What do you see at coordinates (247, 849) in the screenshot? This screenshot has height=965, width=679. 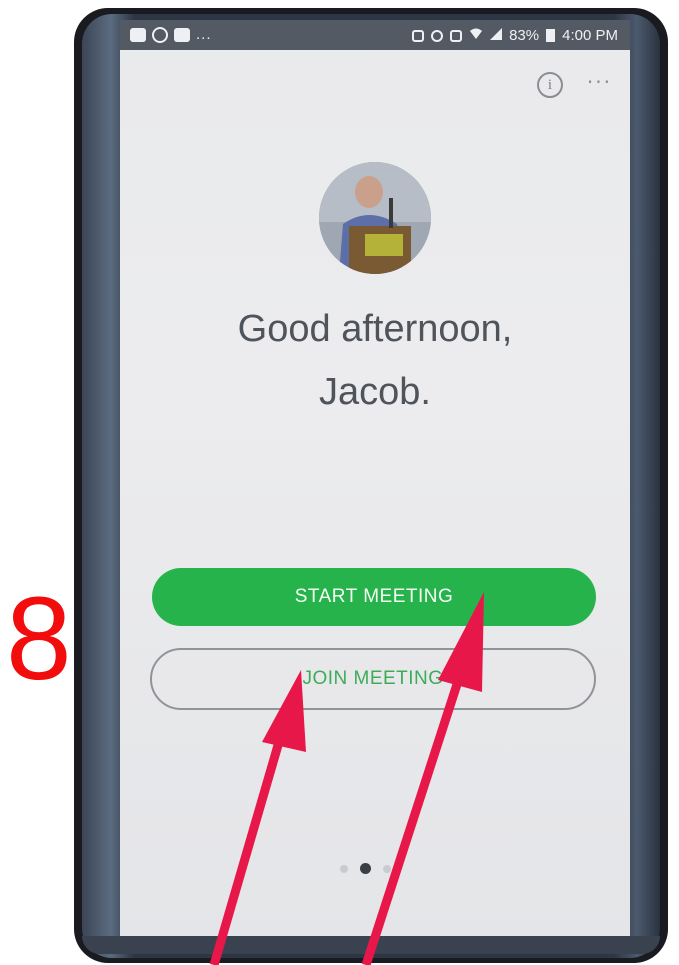 I see `join-arrow-shaft` at bounding box center [247, 849].